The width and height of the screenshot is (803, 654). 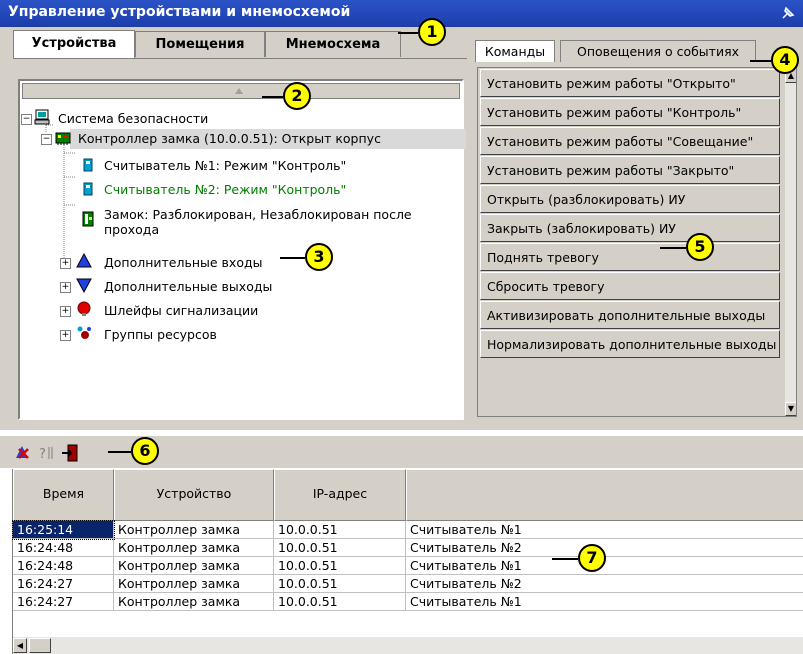 I want to click on command-button: Поднять тревогу, so click(x=630, y=257).